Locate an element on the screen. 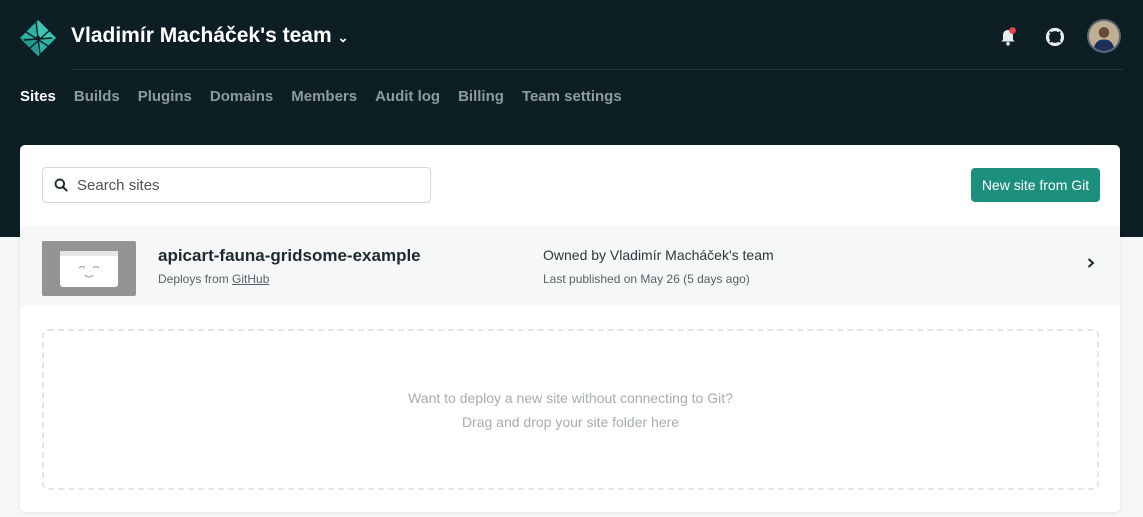 This screenshot has width=1143, height=517. nav-sites: Sites is located at coordinates (38, 97).